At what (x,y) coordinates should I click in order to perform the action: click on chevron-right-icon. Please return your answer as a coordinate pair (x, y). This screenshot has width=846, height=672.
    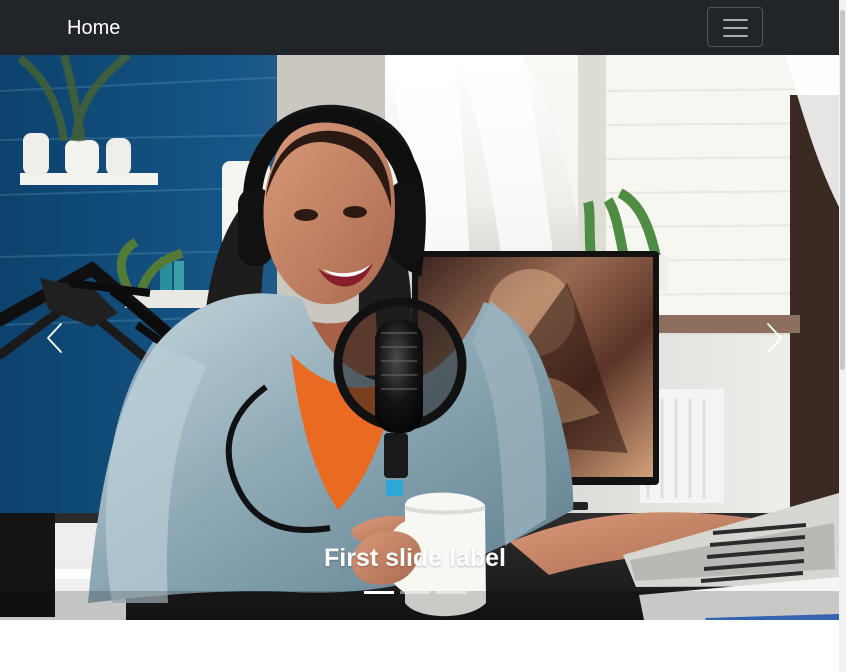
    Looking at the image, I should click on (774, 338).